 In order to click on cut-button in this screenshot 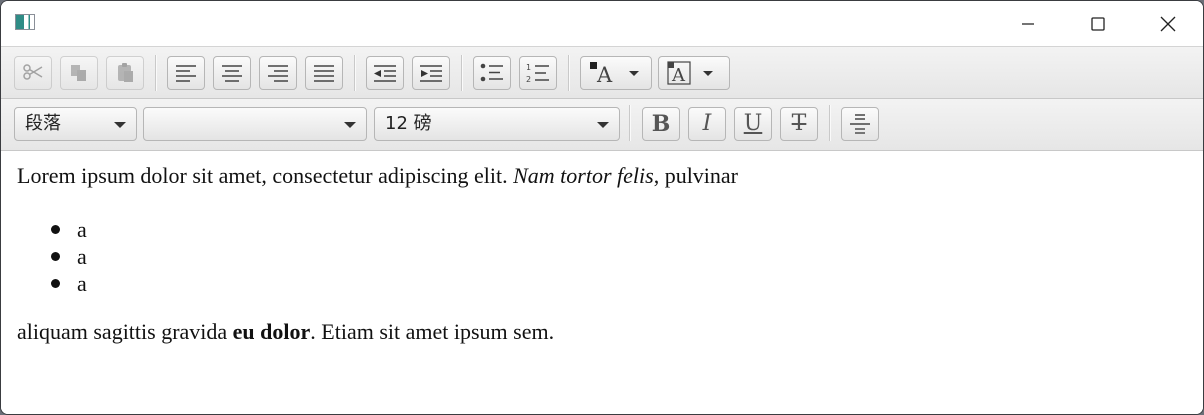, I will do `click(33, 73)`.